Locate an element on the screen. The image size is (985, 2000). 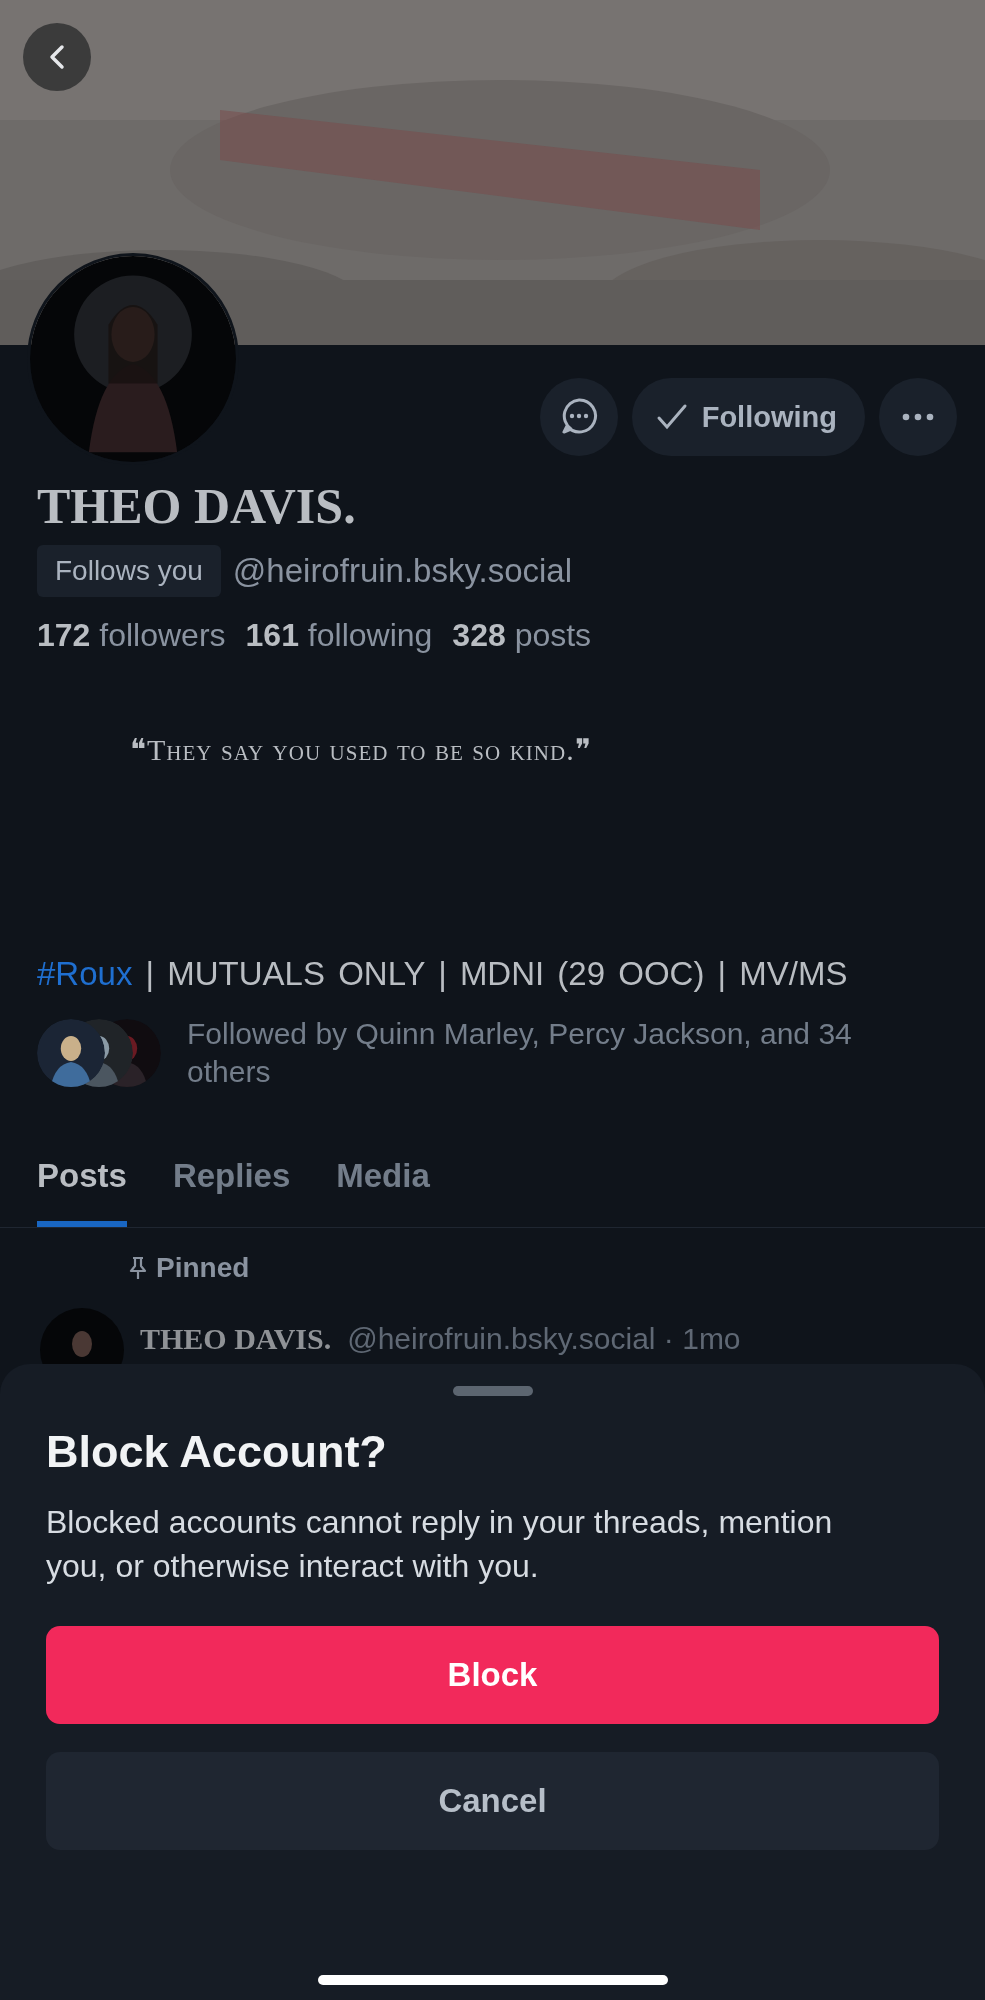
bio-quote: ❝They say you used to be so kind.❞ is located at coordinates (361, 749).